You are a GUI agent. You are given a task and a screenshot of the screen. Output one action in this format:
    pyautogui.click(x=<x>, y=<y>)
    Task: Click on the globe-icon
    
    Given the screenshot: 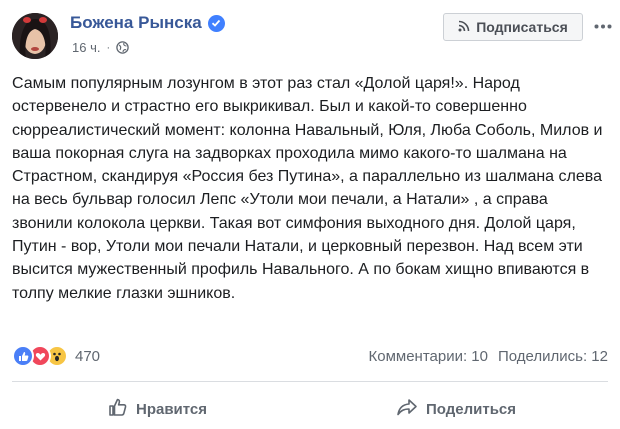 What is the action you would take?
    pyautogui.click(x=122, y=47)
    